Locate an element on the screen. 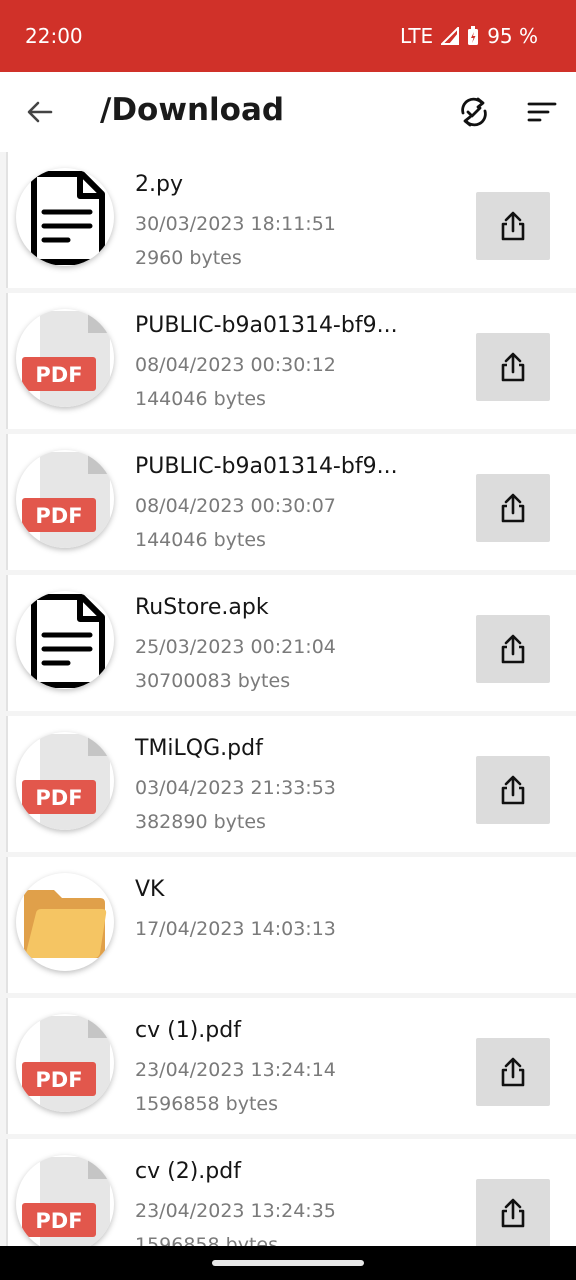  sort-icon is located at coordinates (542, 112).